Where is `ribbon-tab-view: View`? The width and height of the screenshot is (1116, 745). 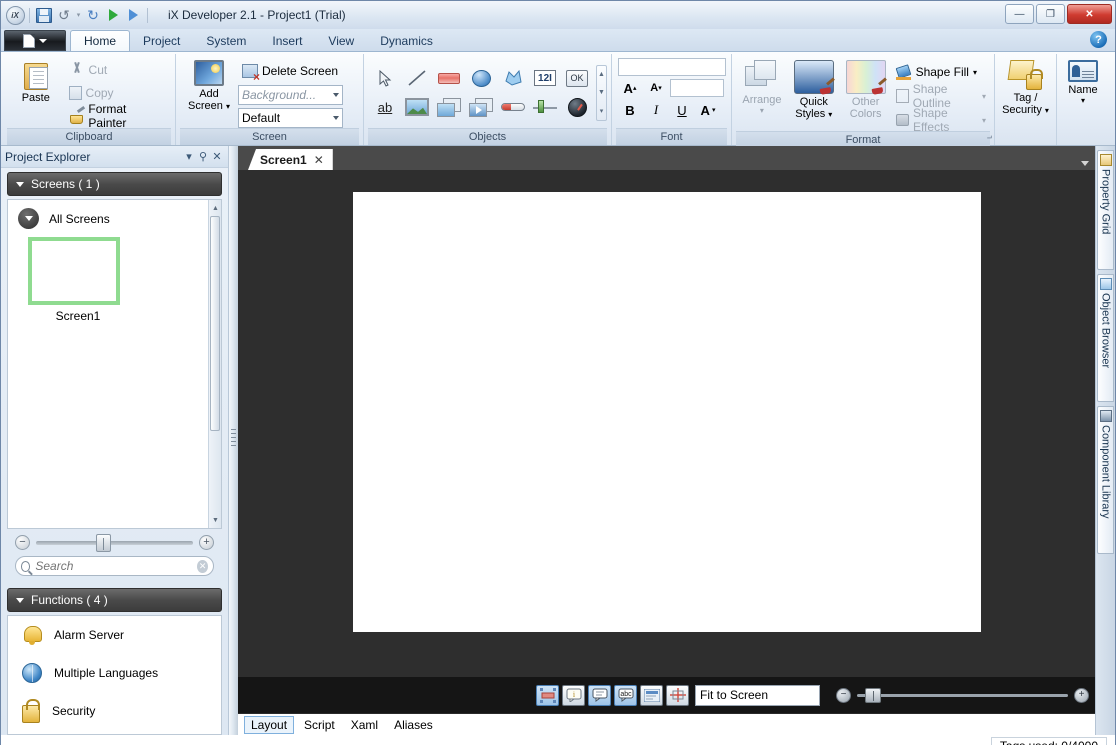 ribbon-tab-view: View is located at coordinates (341, 40).